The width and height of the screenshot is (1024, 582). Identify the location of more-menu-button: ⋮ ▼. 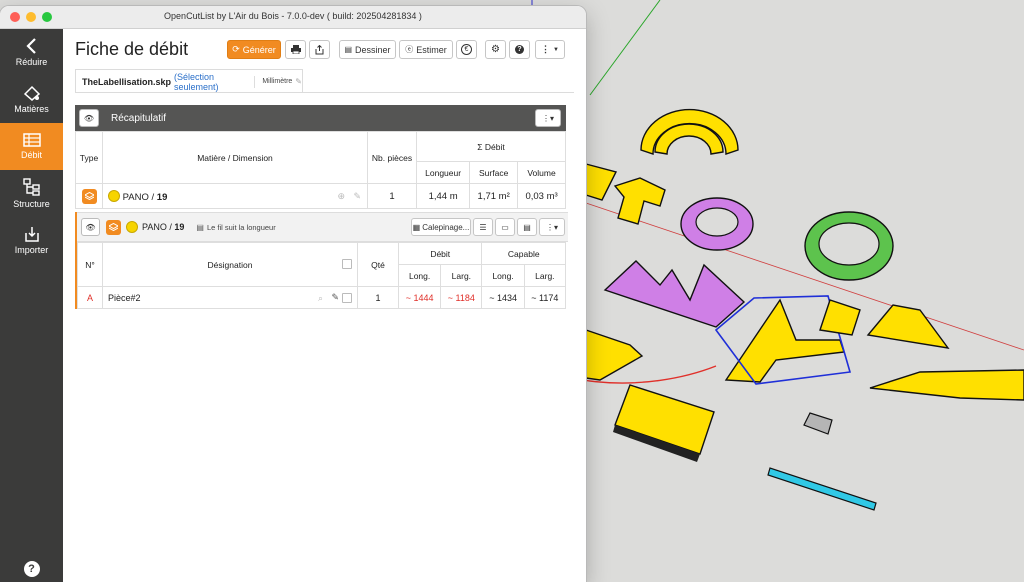
(550, 49).